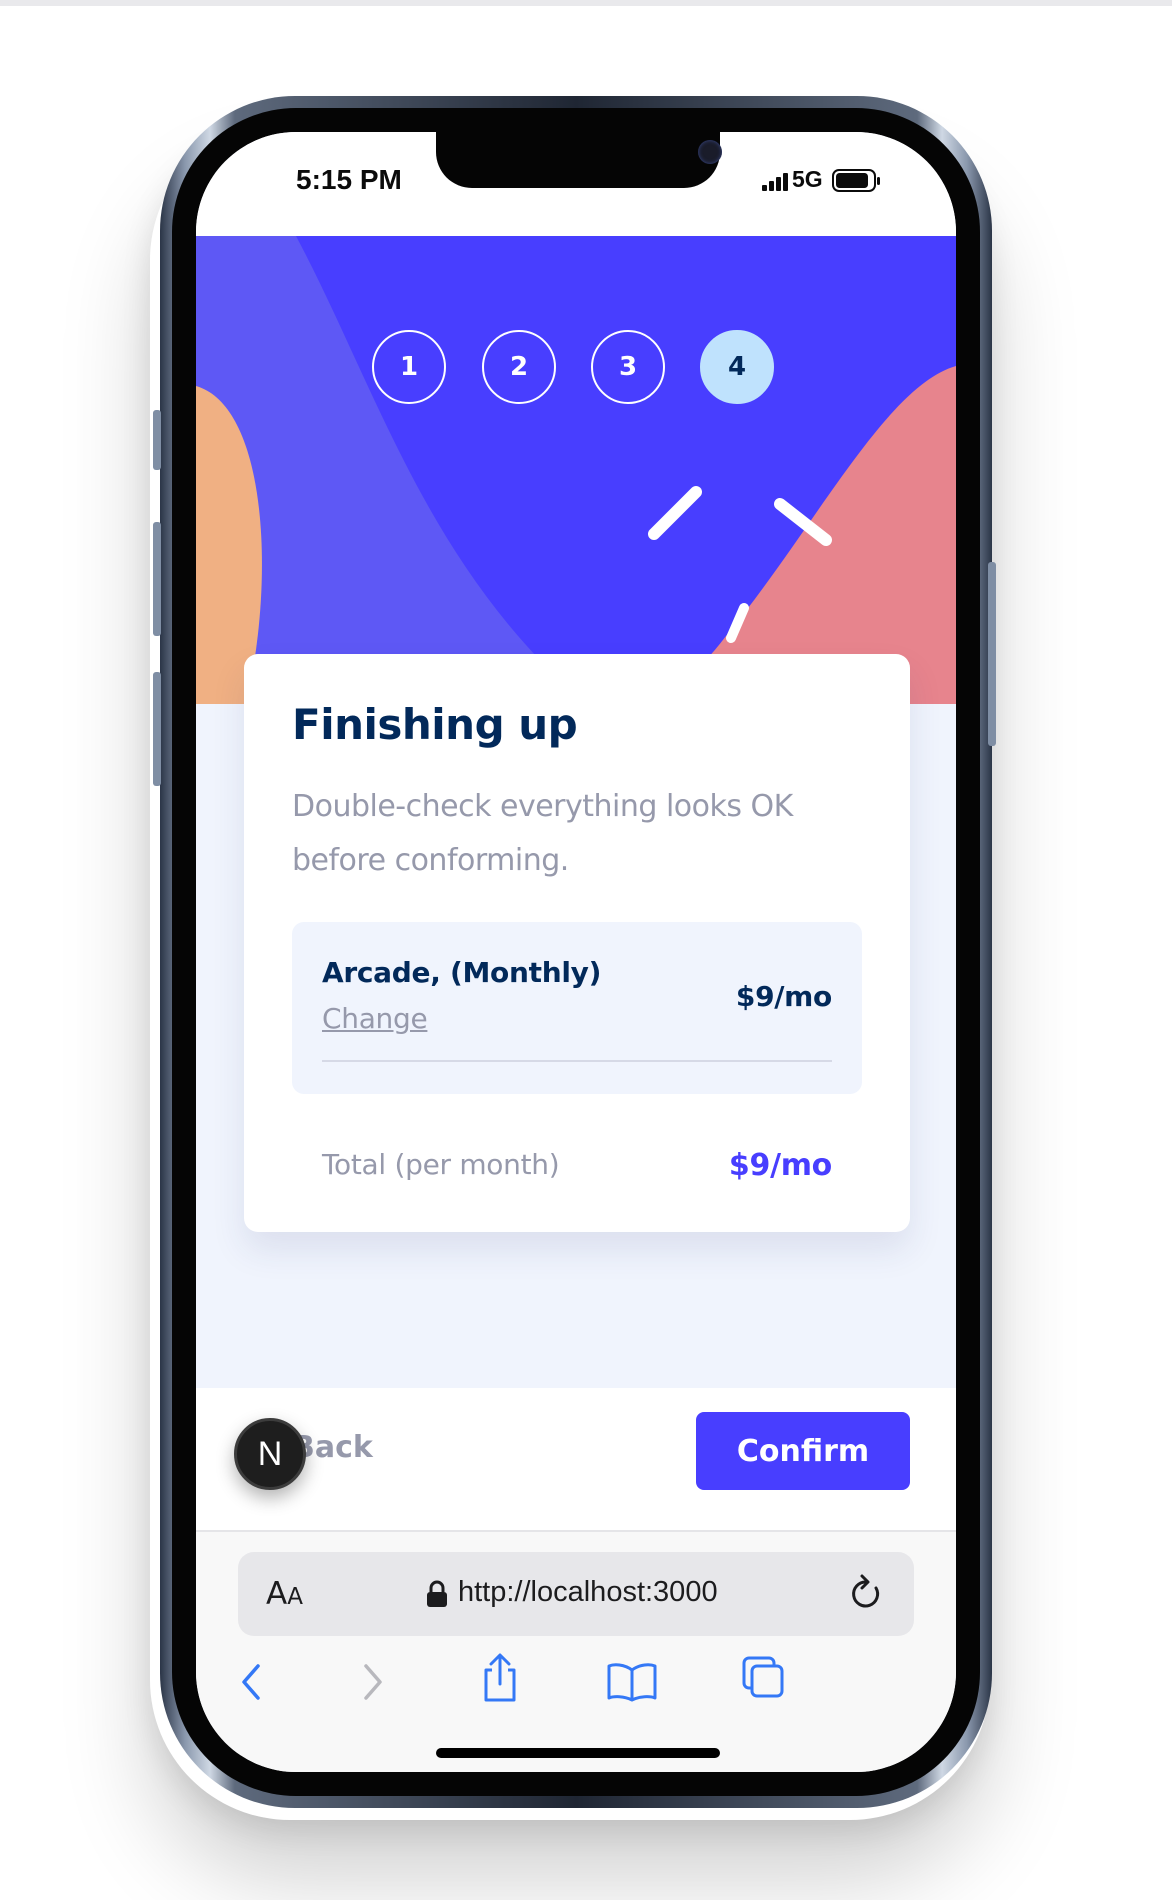 This screenshot has width=1172, height=1900. What do you see at coordinates (588, 1592) in the screenshot?
I see `url-text: http://localhost:3000` at bounding box center [588, 1592].